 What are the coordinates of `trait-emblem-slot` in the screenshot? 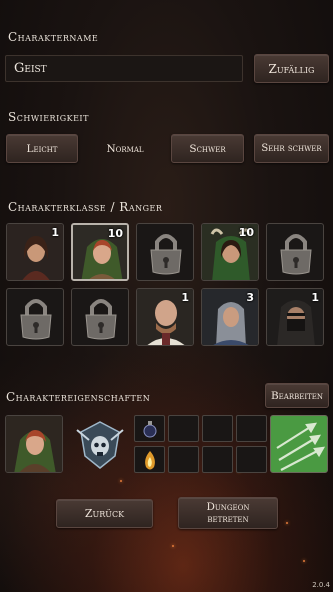 It's located at (99, 444).